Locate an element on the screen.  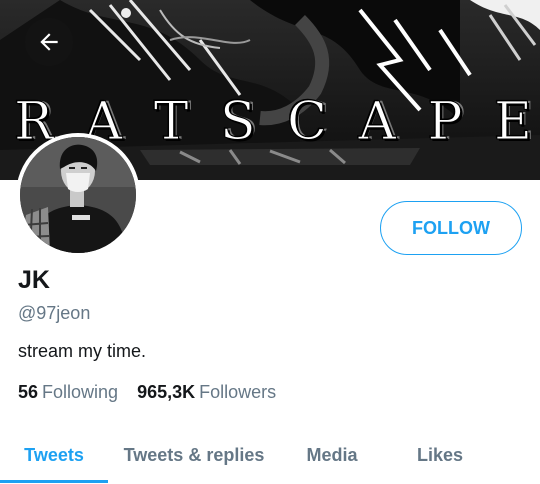
profile-stats: 56 Following 965,3K Followers is located at coordinates (154, 392).